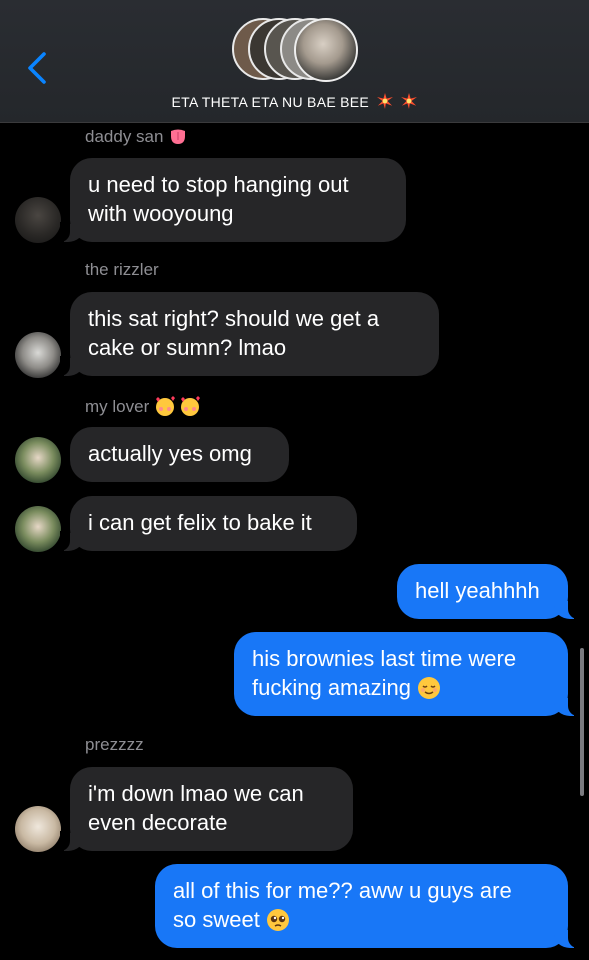 This screenshot has width=589, height=960. What do you see at coordinates (326, 50) in the screenshot?
I see `group-avatar` at bounding box center [326, 50].